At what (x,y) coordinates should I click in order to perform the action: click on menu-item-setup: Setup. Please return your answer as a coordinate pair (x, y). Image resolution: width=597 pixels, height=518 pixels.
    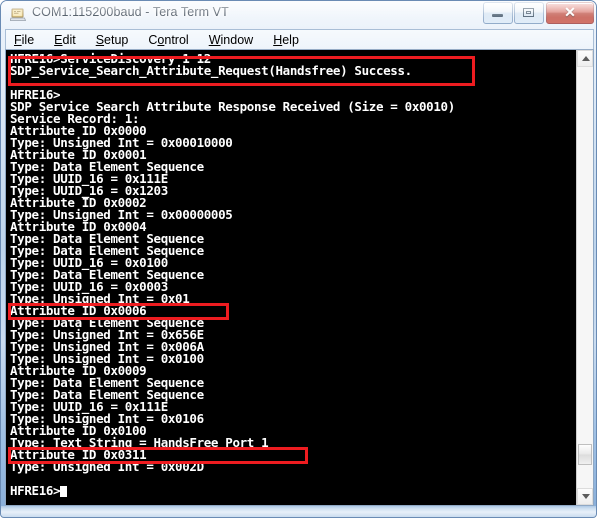
    Looking at the image, I should click on (112, 40).